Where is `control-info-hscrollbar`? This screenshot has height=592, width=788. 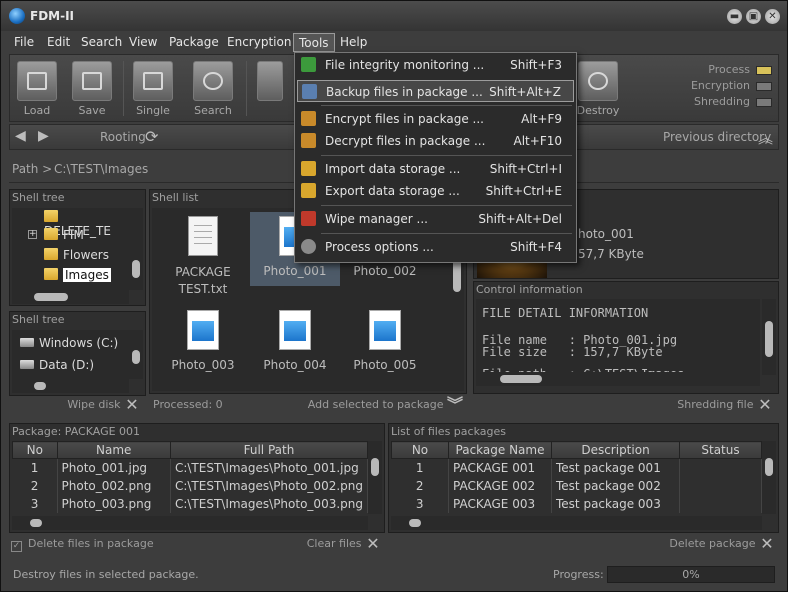
control-info-hscrollbar is located at coordinates (618, 379).